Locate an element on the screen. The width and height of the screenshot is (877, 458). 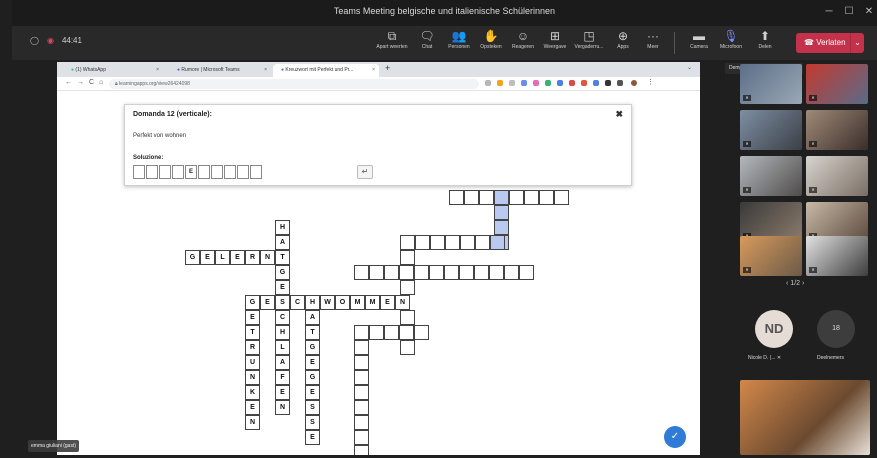
crossword-cell: F is located at coordinates (282, 377).